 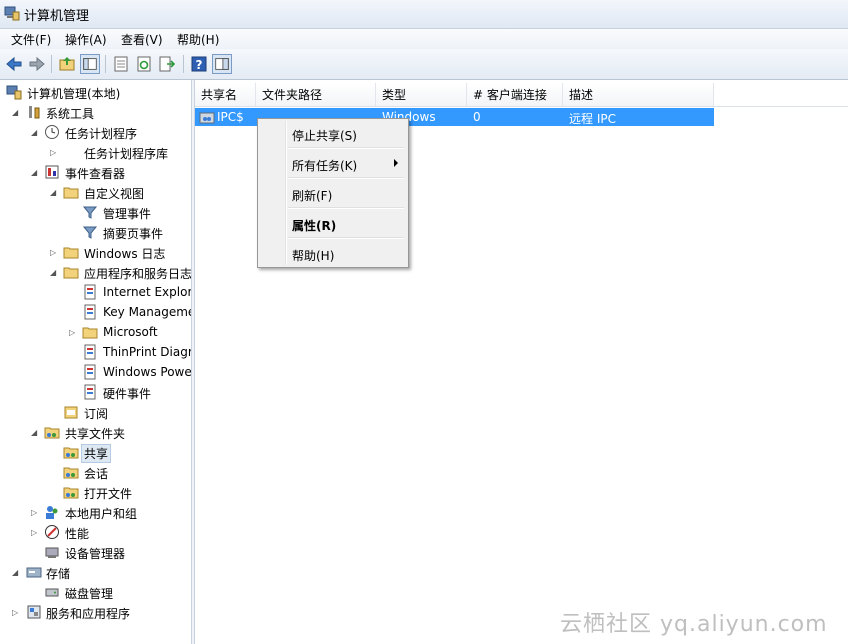 I want to click on column-header-share-name: 共享名, so click(x=225, y=95).